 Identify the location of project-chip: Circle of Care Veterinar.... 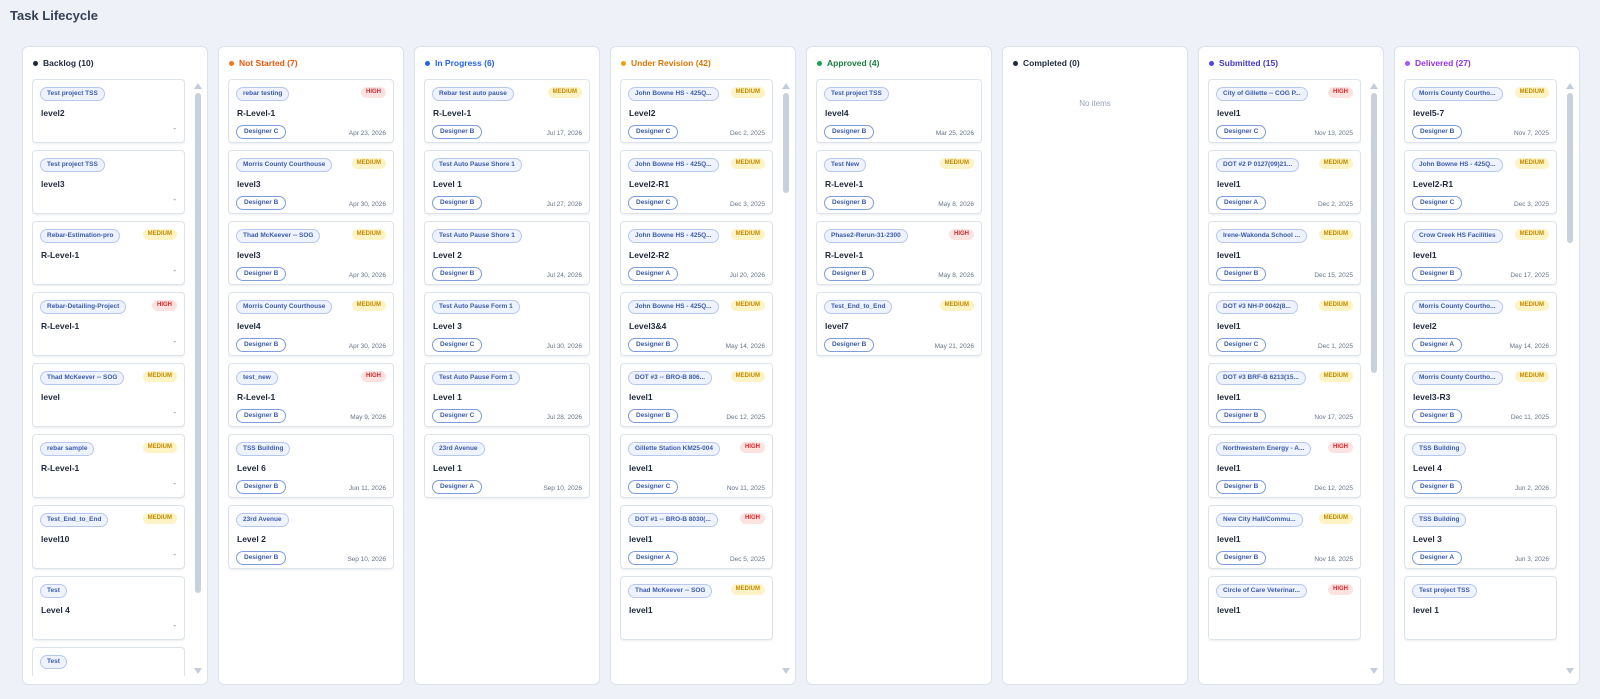
(1261, 591).